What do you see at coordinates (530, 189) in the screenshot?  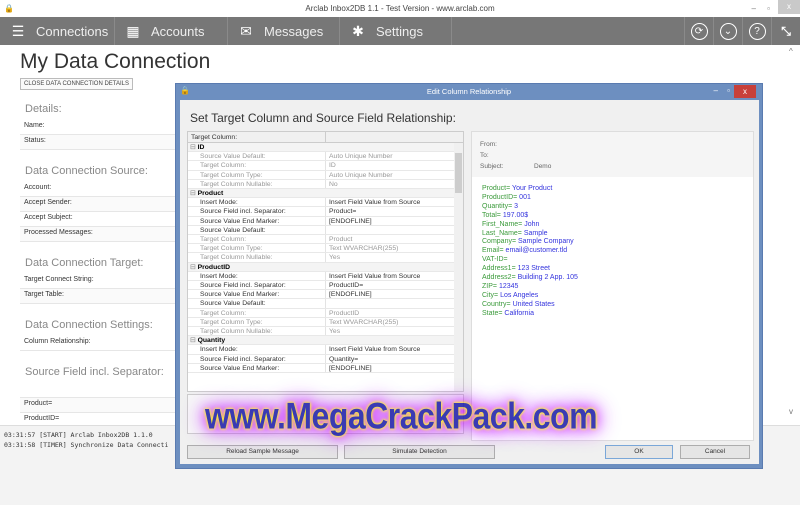 I see `message-line: Product= Your Product` at bounding box center [530, 189].